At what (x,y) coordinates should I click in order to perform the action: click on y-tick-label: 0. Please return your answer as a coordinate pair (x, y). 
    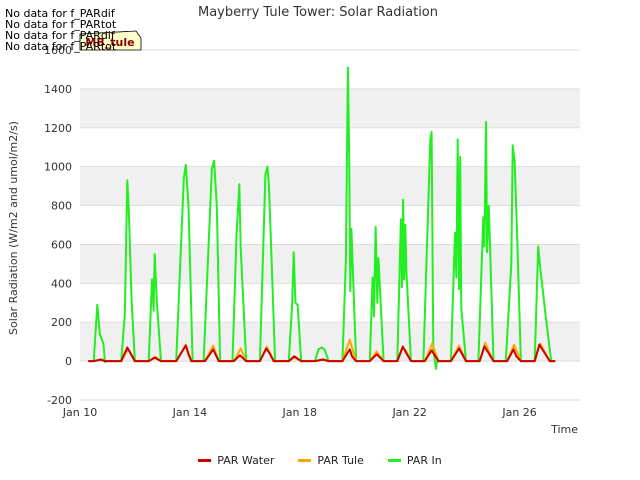
    Looking at the image, I should click on (68, 361).